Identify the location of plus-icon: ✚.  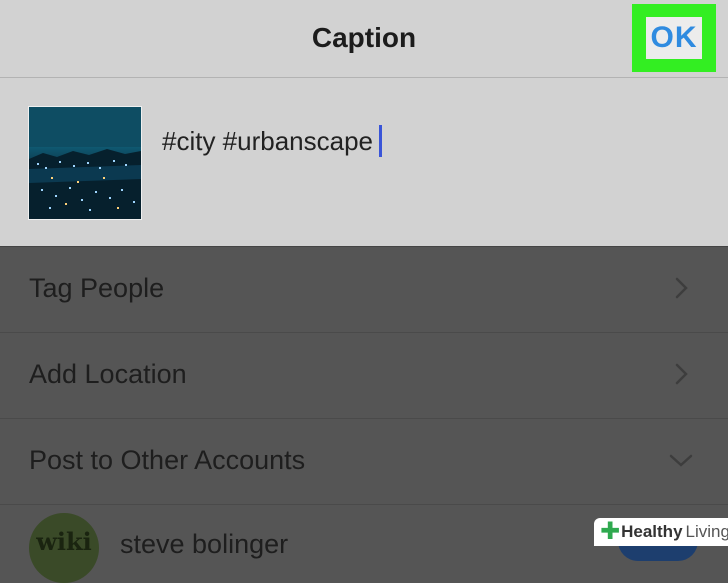
(610, 531).